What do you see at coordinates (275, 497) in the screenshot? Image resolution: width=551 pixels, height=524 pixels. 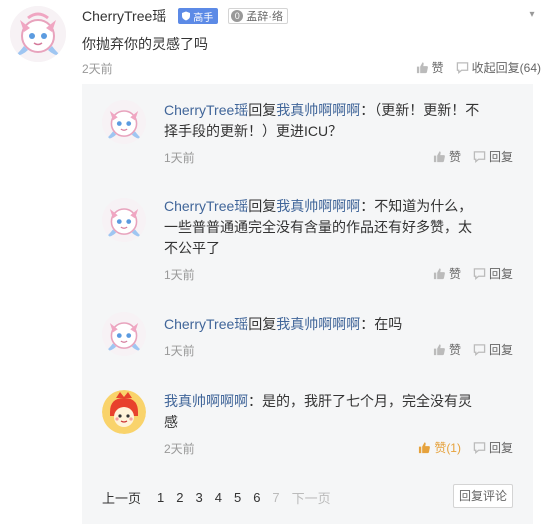 I see `page-link-7: 7` at bounding box center [275, 497].